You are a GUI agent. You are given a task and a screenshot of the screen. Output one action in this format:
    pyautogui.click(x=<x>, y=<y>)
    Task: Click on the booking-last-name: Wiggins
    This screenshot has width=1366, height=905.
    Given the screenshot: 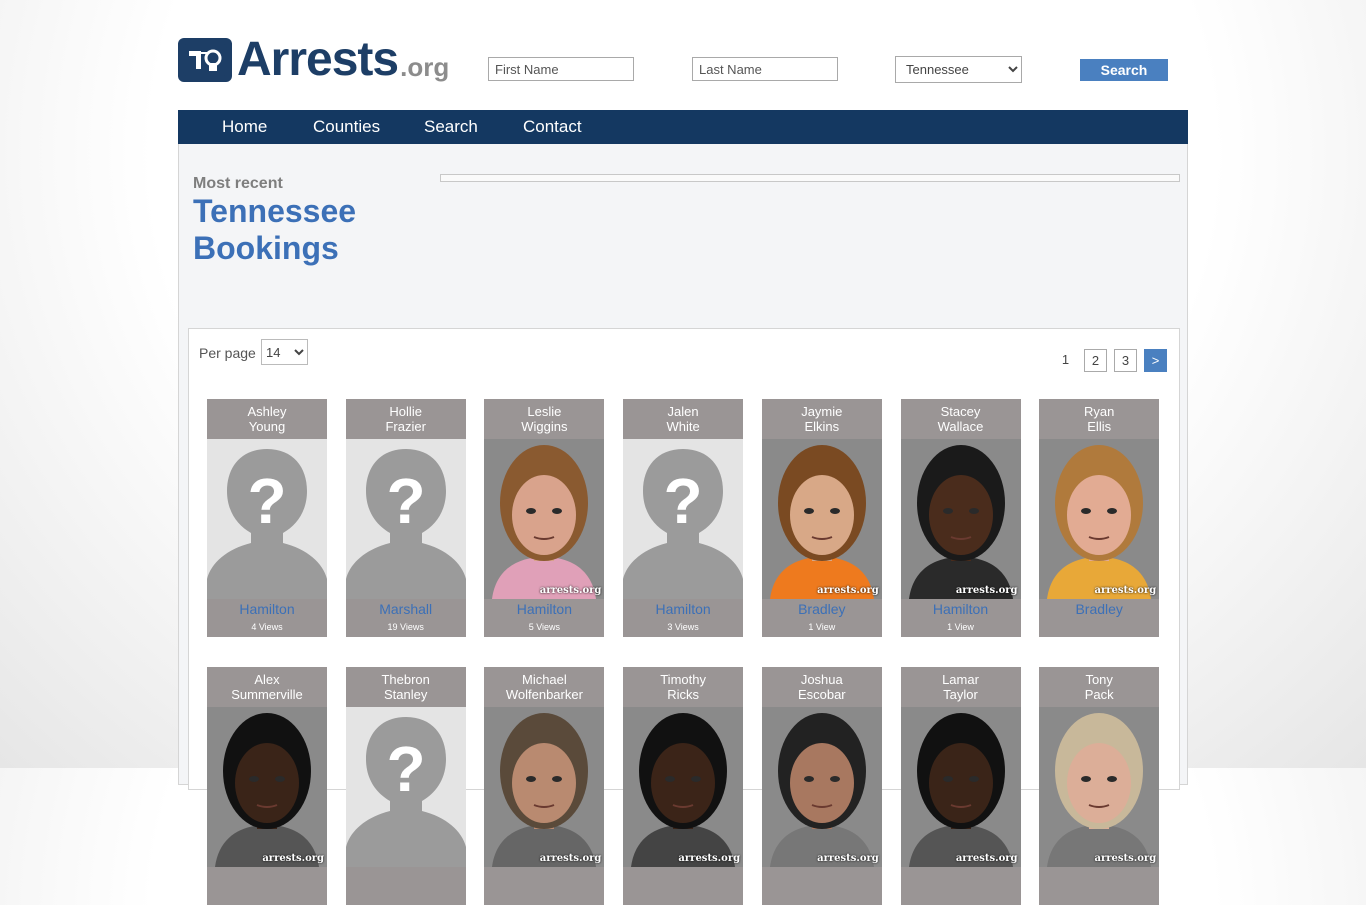 What is the action you would take?
    pyautogui.click(x=544, y=426)
    